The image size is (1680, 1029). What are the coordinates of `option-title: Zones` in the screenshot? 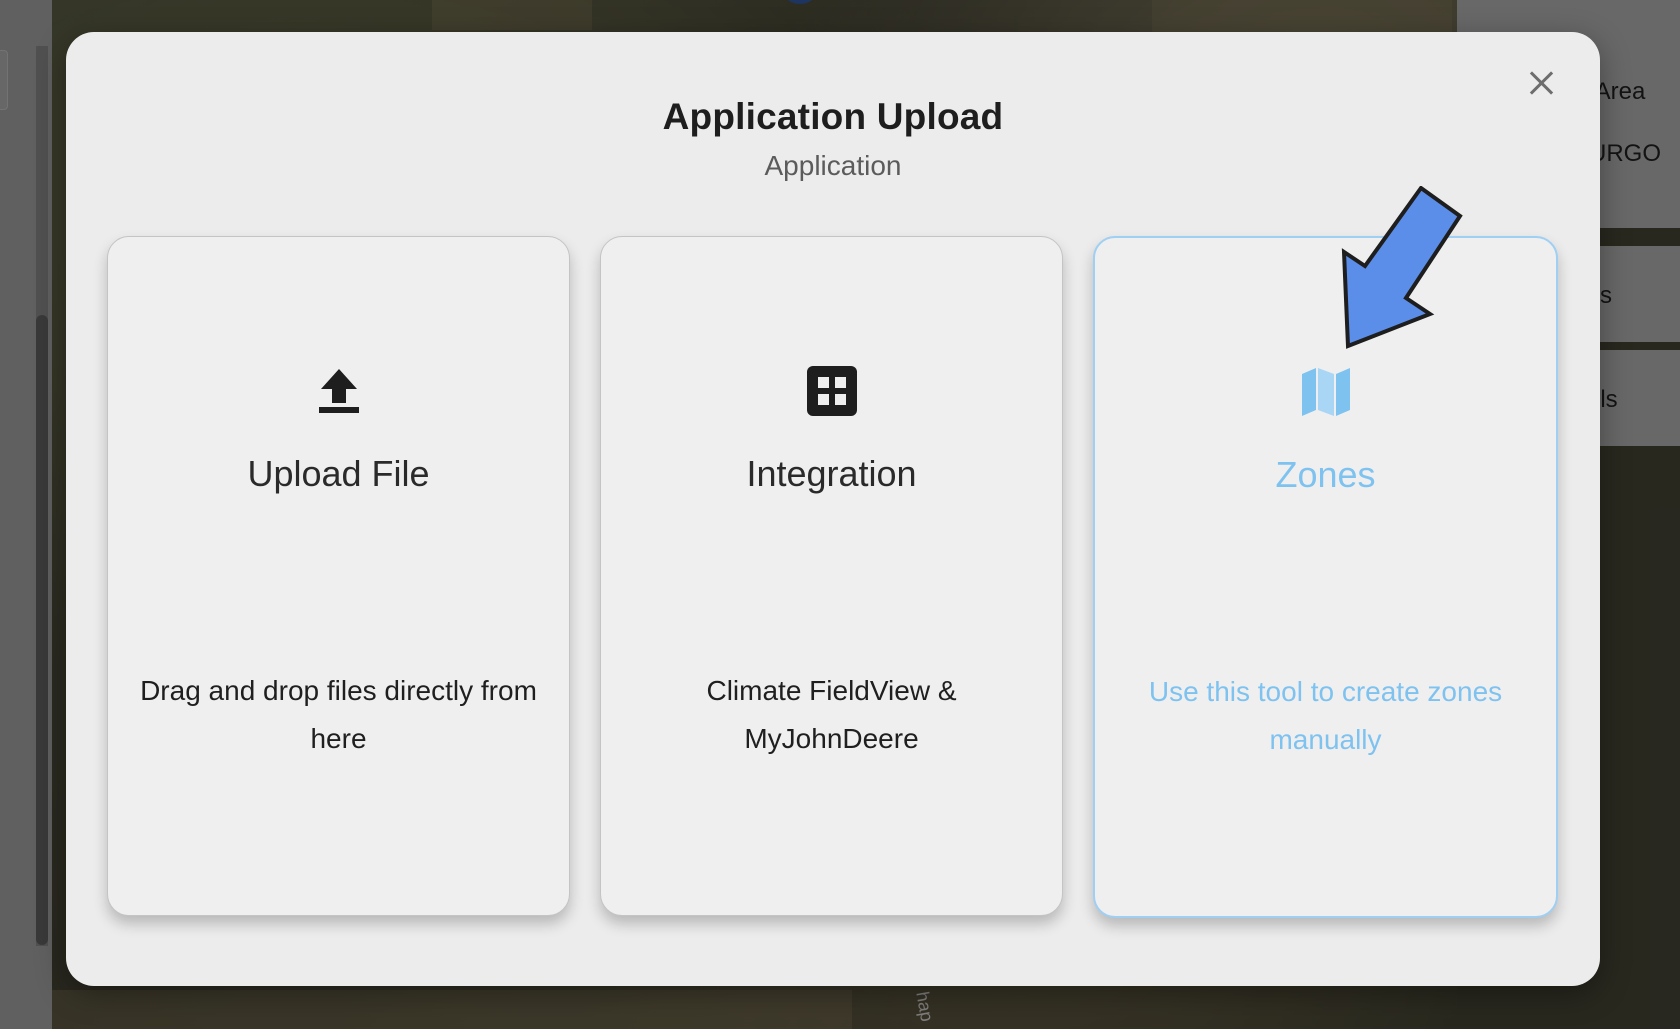 It's located at (1325, 474).